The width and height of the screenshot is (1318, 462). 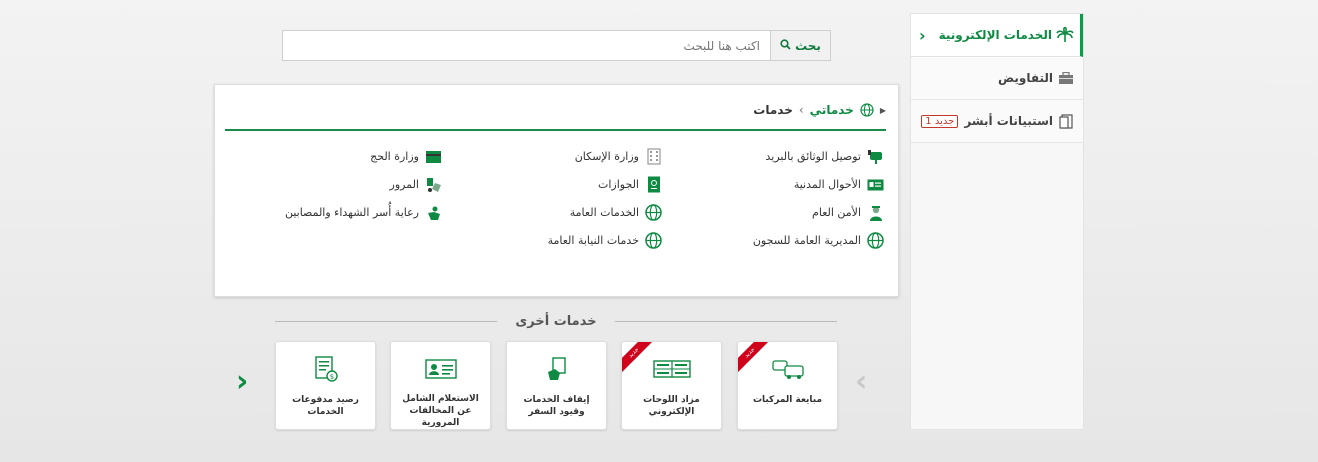 I want to click on search-bar: بحث, so click(x=556, y=45).